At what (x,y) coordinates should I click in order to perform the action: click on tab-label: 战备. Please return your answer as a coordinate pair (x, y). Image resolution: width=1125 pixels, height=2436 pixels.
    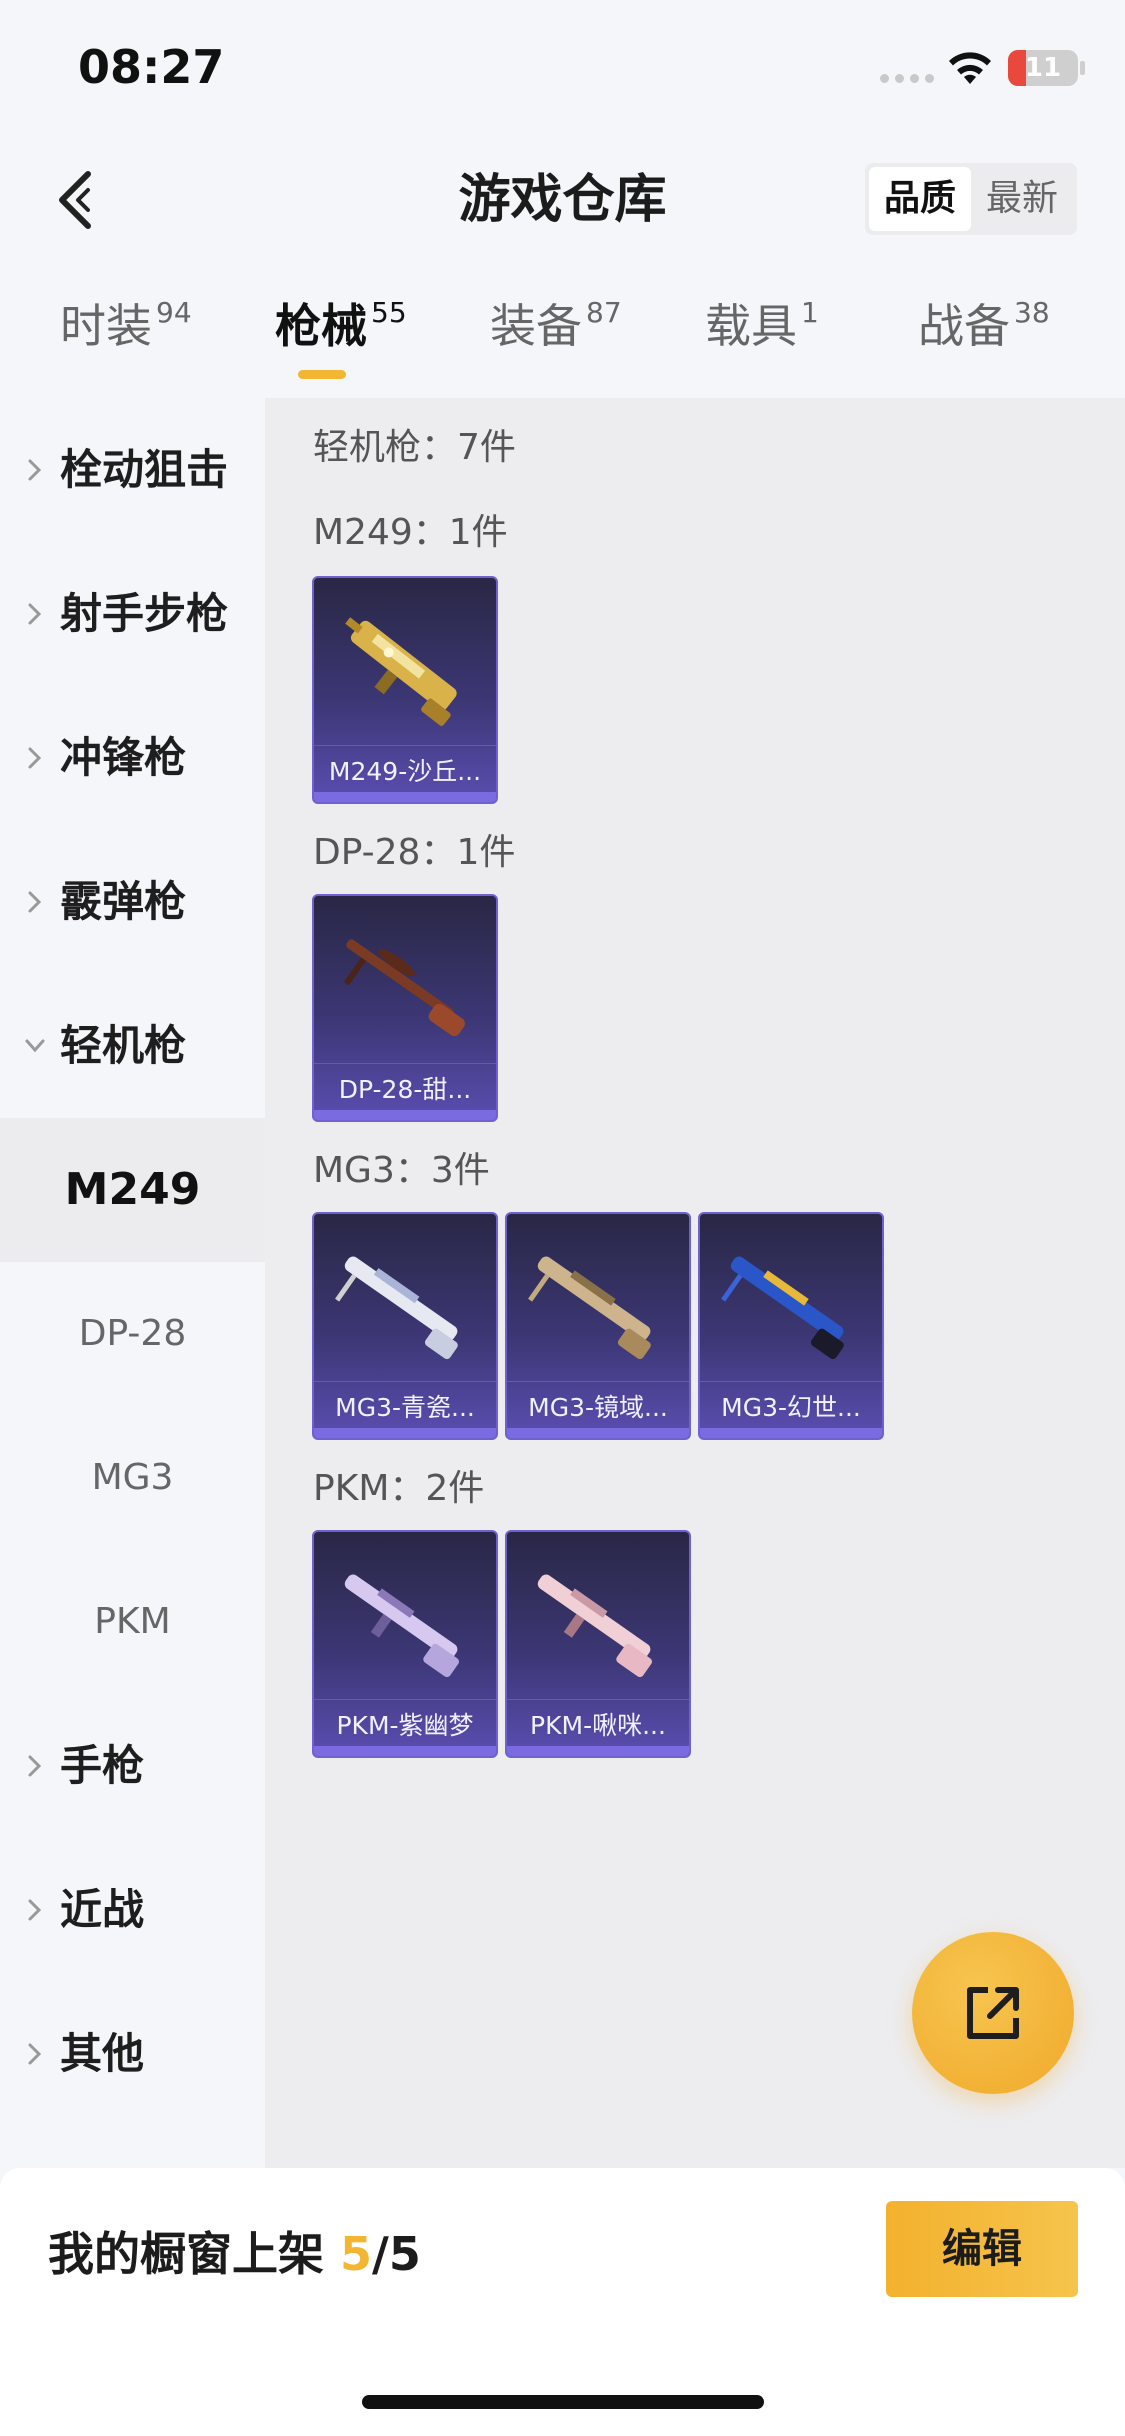
    Looking at the image, I should click on (964, 326).